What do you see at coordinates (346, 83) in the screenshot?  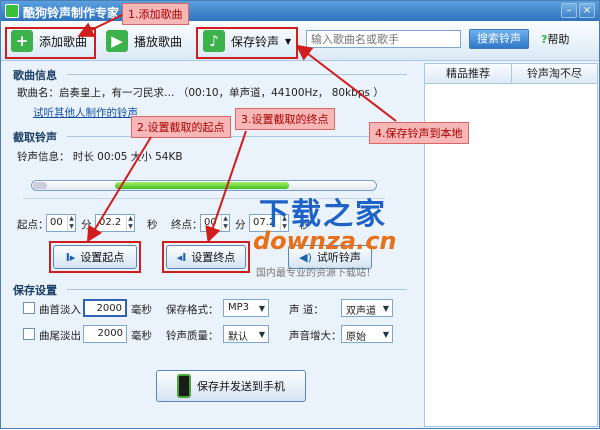 I see `arrow-step4` at bounding box center [346, 83].